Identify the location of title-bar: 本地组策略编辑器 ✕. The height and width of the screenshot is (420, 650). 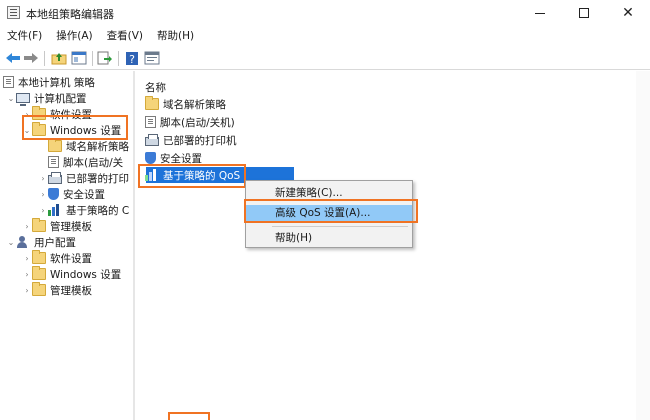
(325, 13).